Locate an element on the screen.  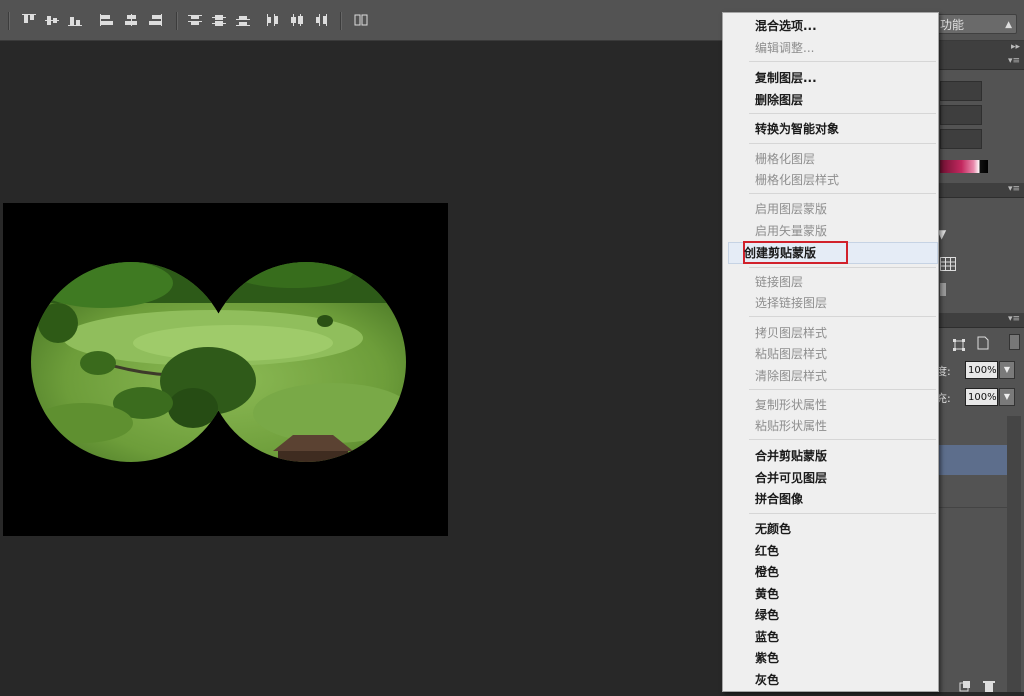
menu-item-enable-vector-mask: 启用矢量蒙版 is located at coordinates (791, 231).